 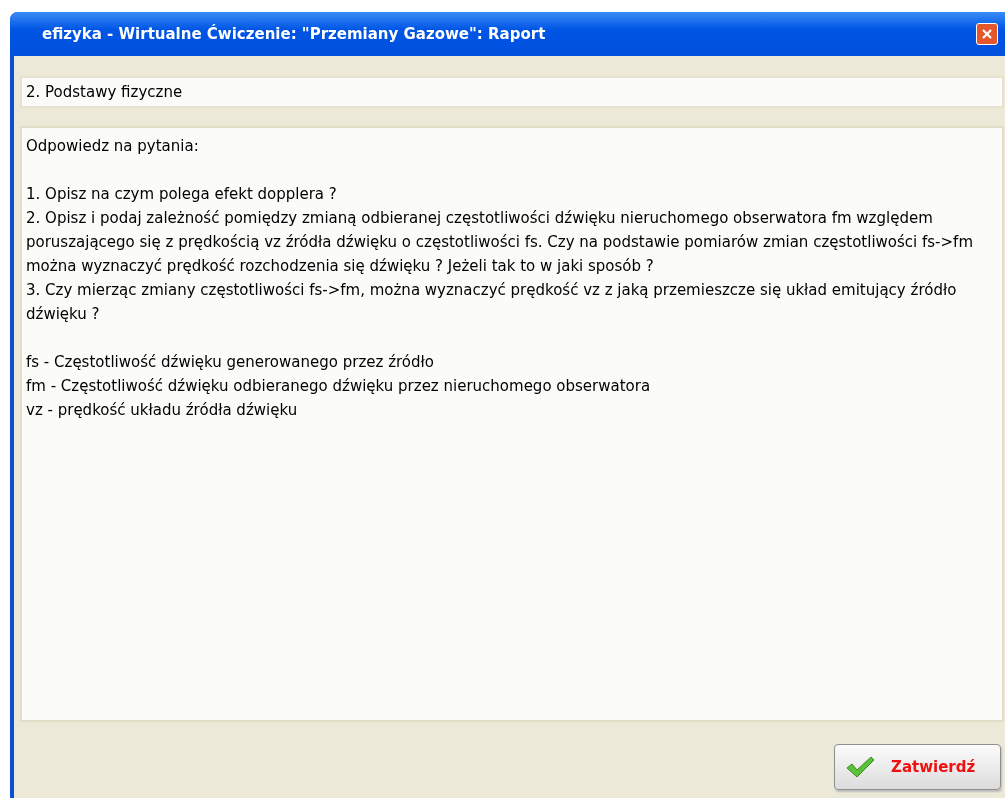 I want to click on close-button, so click(x=987, y=34).